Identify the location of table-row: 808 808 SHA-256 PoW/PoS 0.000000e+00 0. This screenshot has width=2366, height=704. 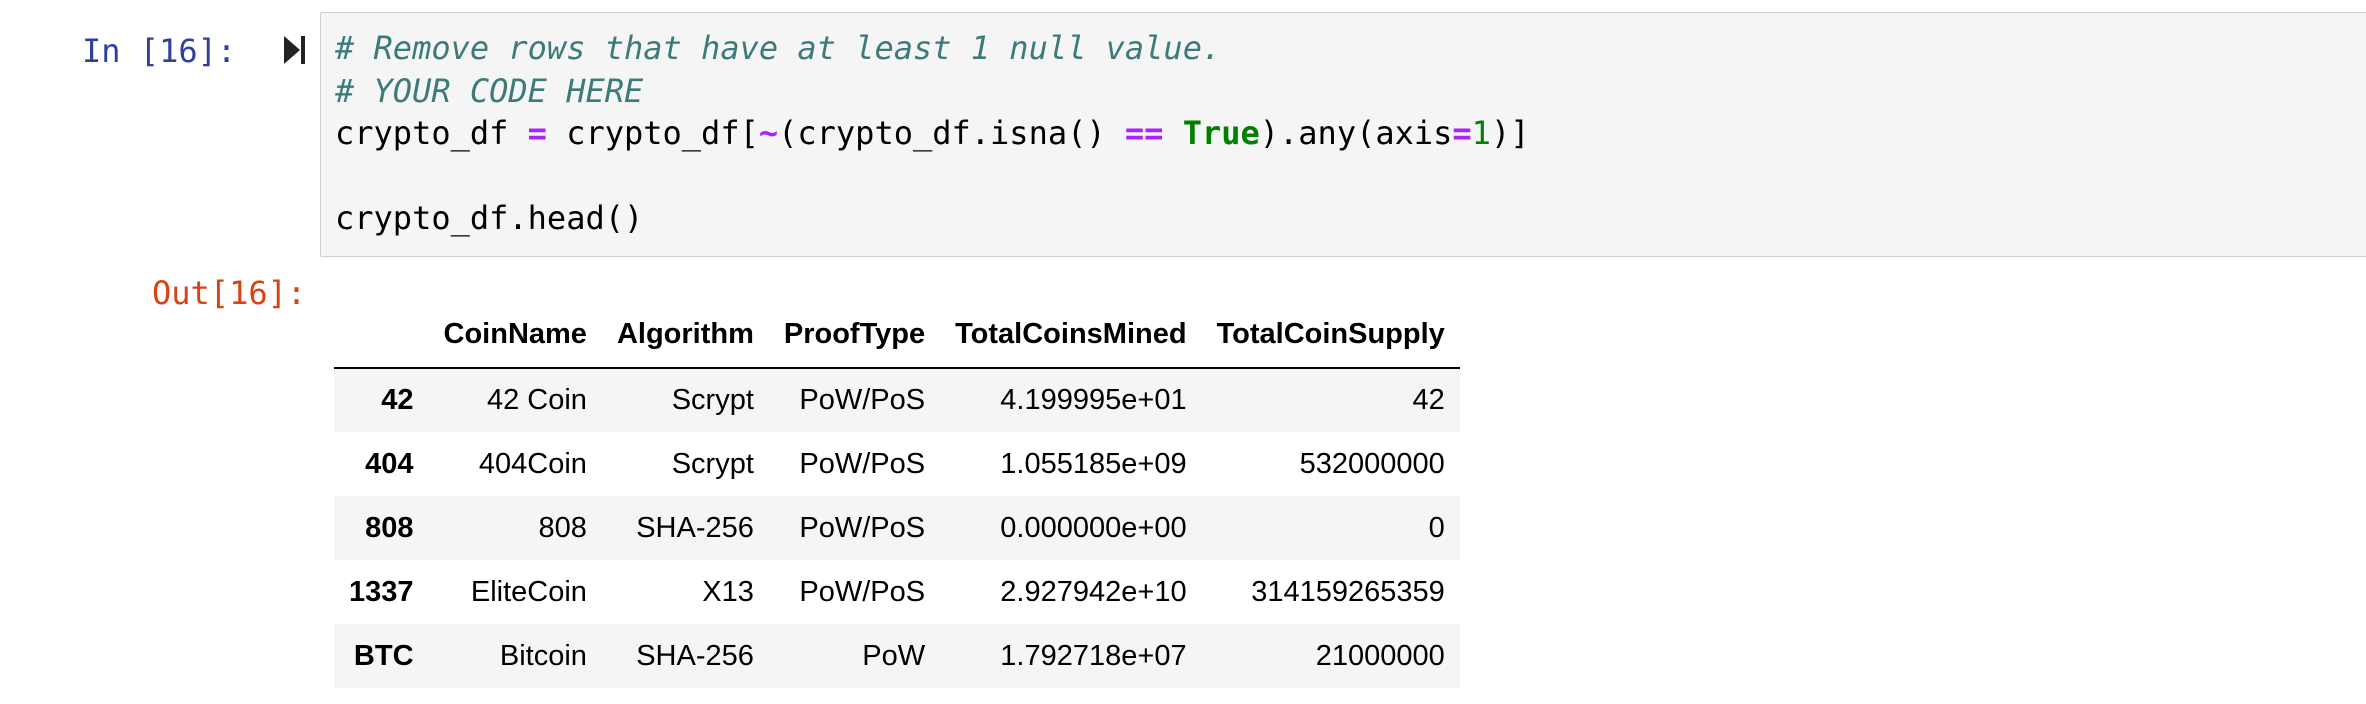
(897, 528).